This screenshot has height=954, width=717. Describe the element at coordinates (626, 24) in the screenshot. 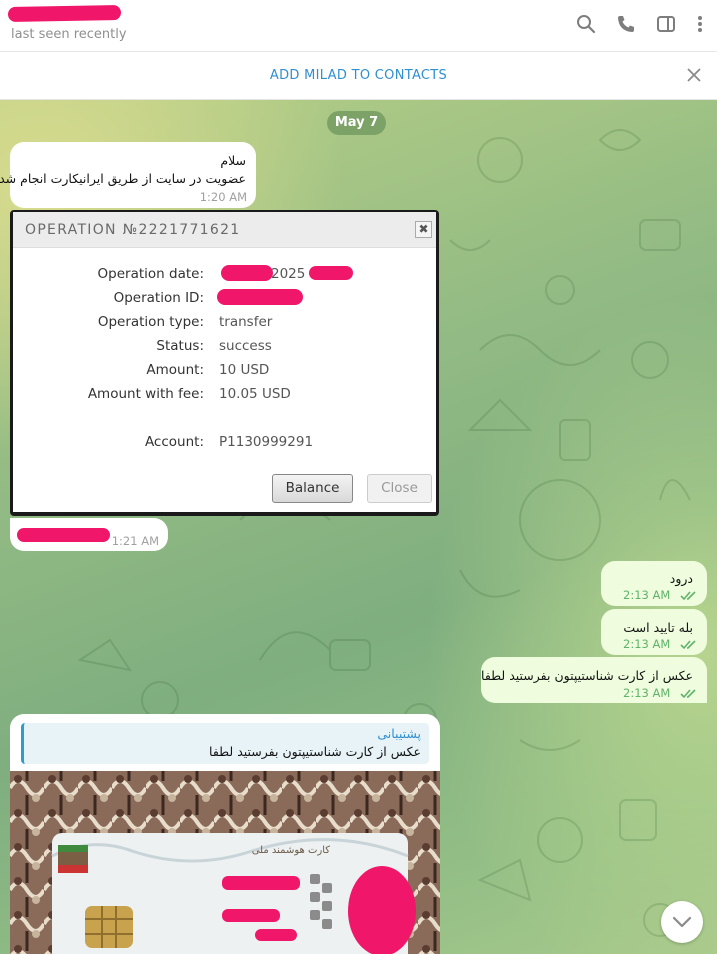

I see `phone-icon` at that location.